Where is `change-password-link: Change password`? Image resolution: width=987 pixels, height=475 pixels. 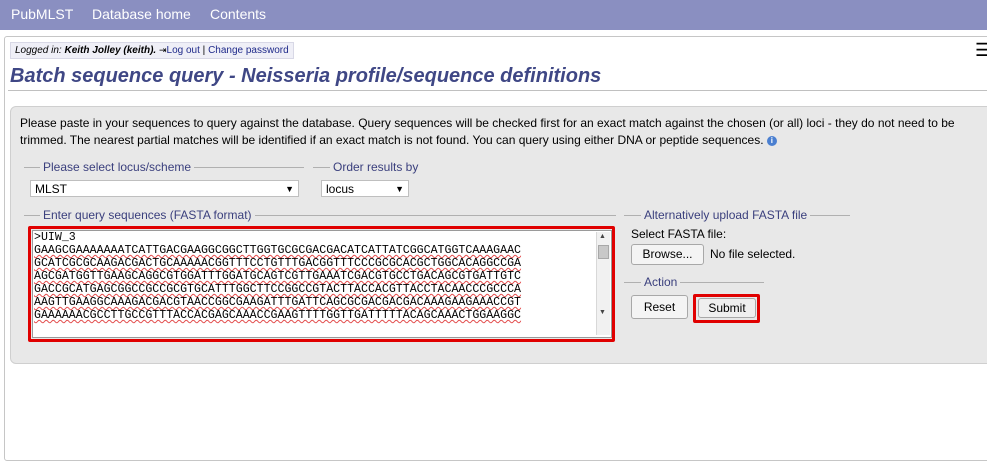 change-password-link: Change password is located at coordinates (248, 50).